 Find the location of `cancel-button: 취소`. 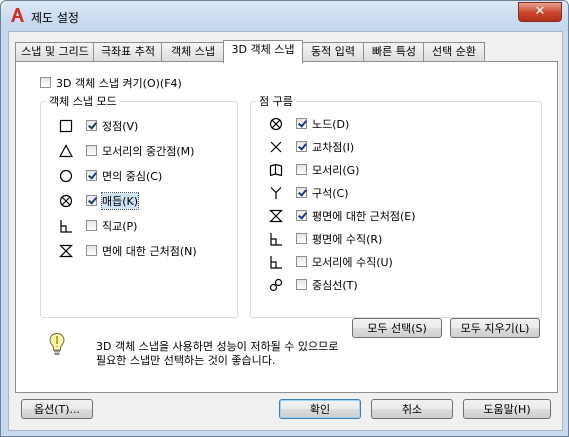

cancel-button: 취소 is located at coordinates (412, 409).